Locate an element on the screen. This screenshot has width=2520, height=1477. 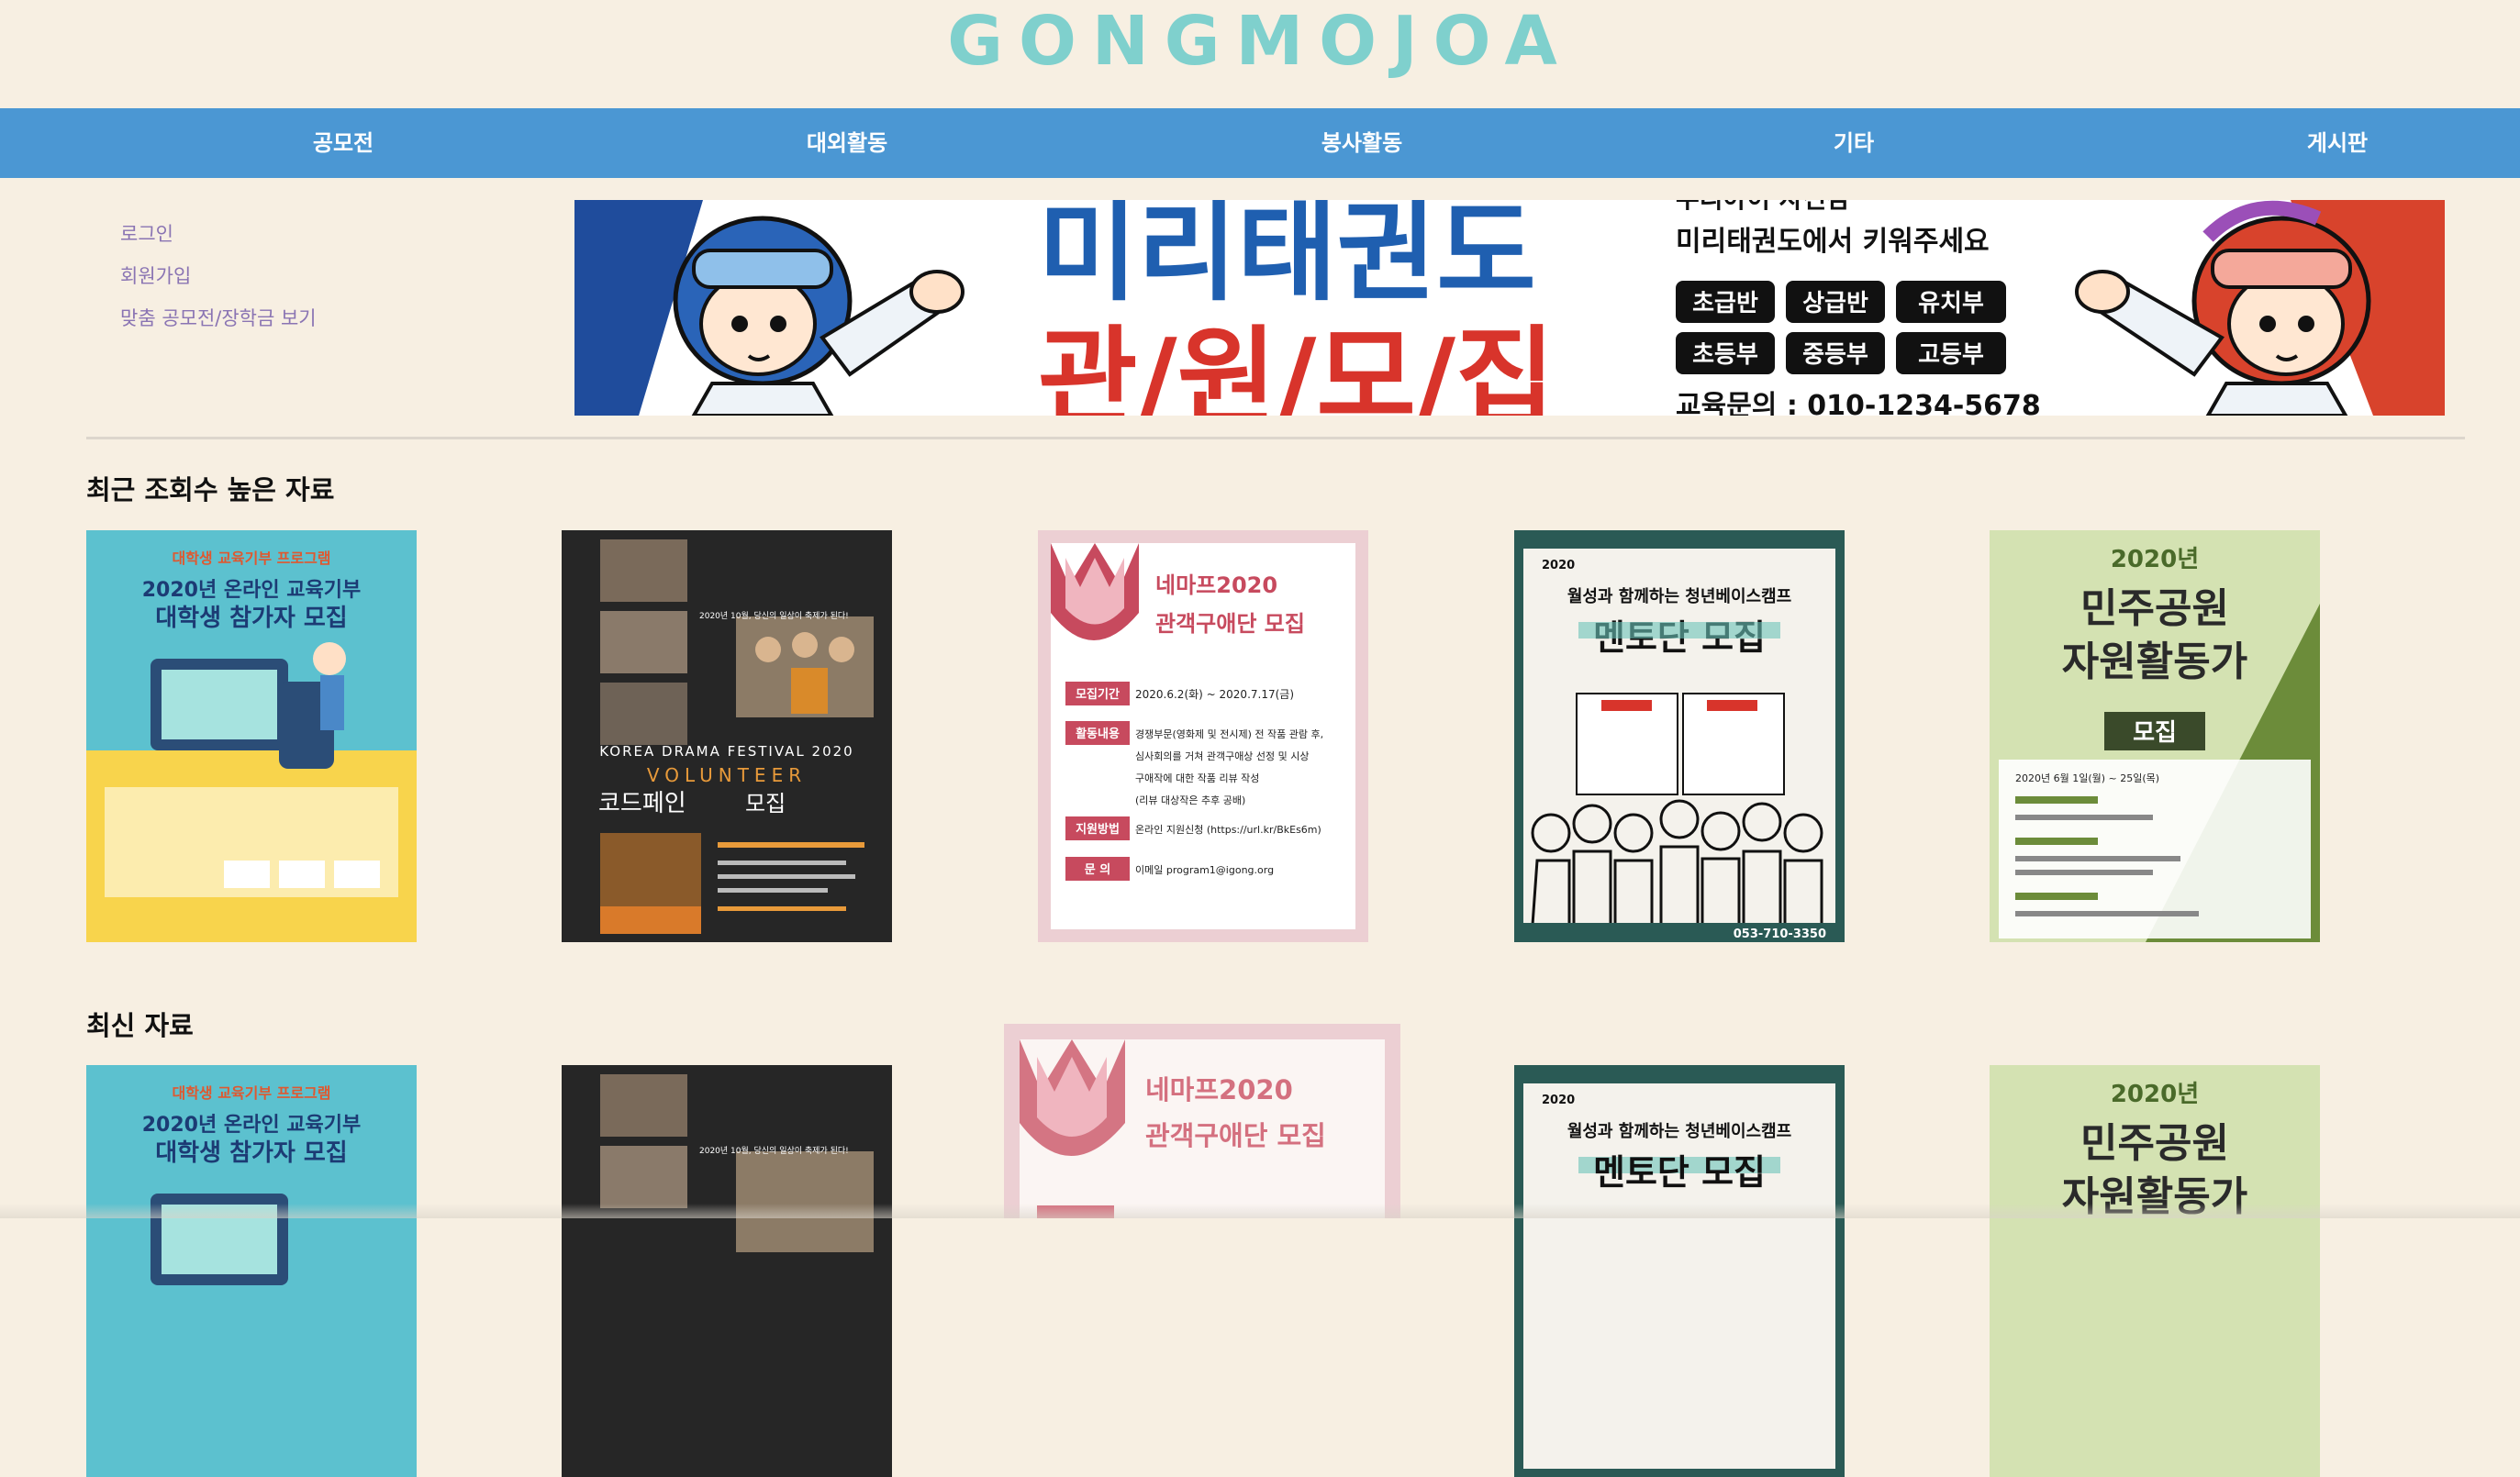
latest-section-title: 최신 자료 is located at coordinates (140, 1025).